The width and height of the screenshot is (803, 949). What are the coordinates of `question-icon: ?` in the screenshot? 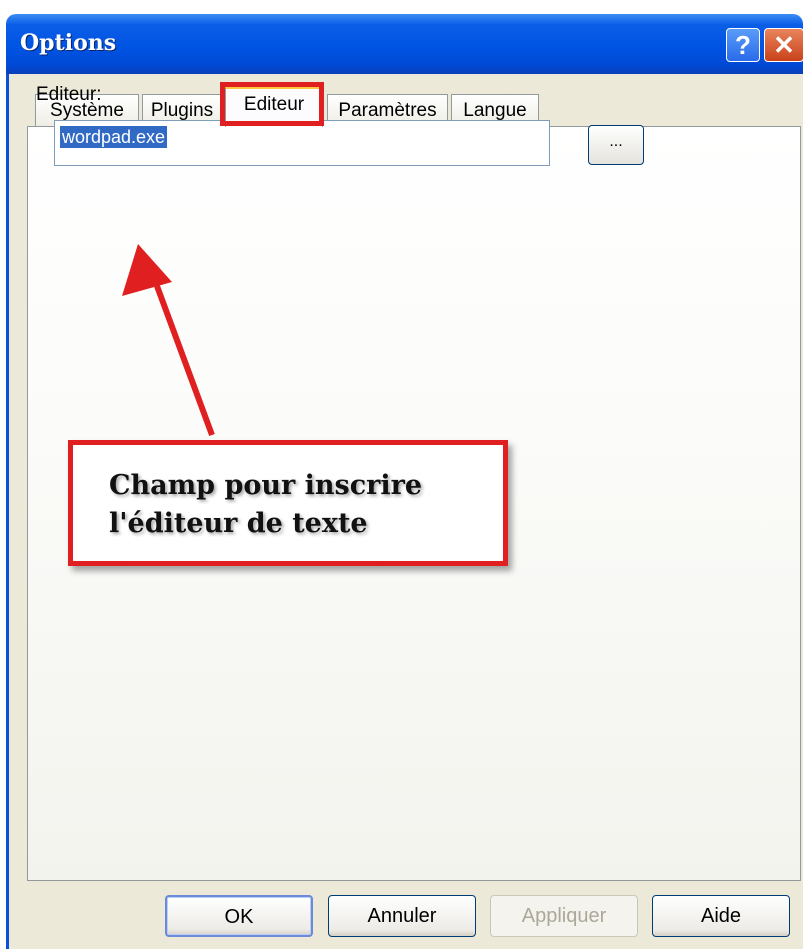 It's located at (743, 45).